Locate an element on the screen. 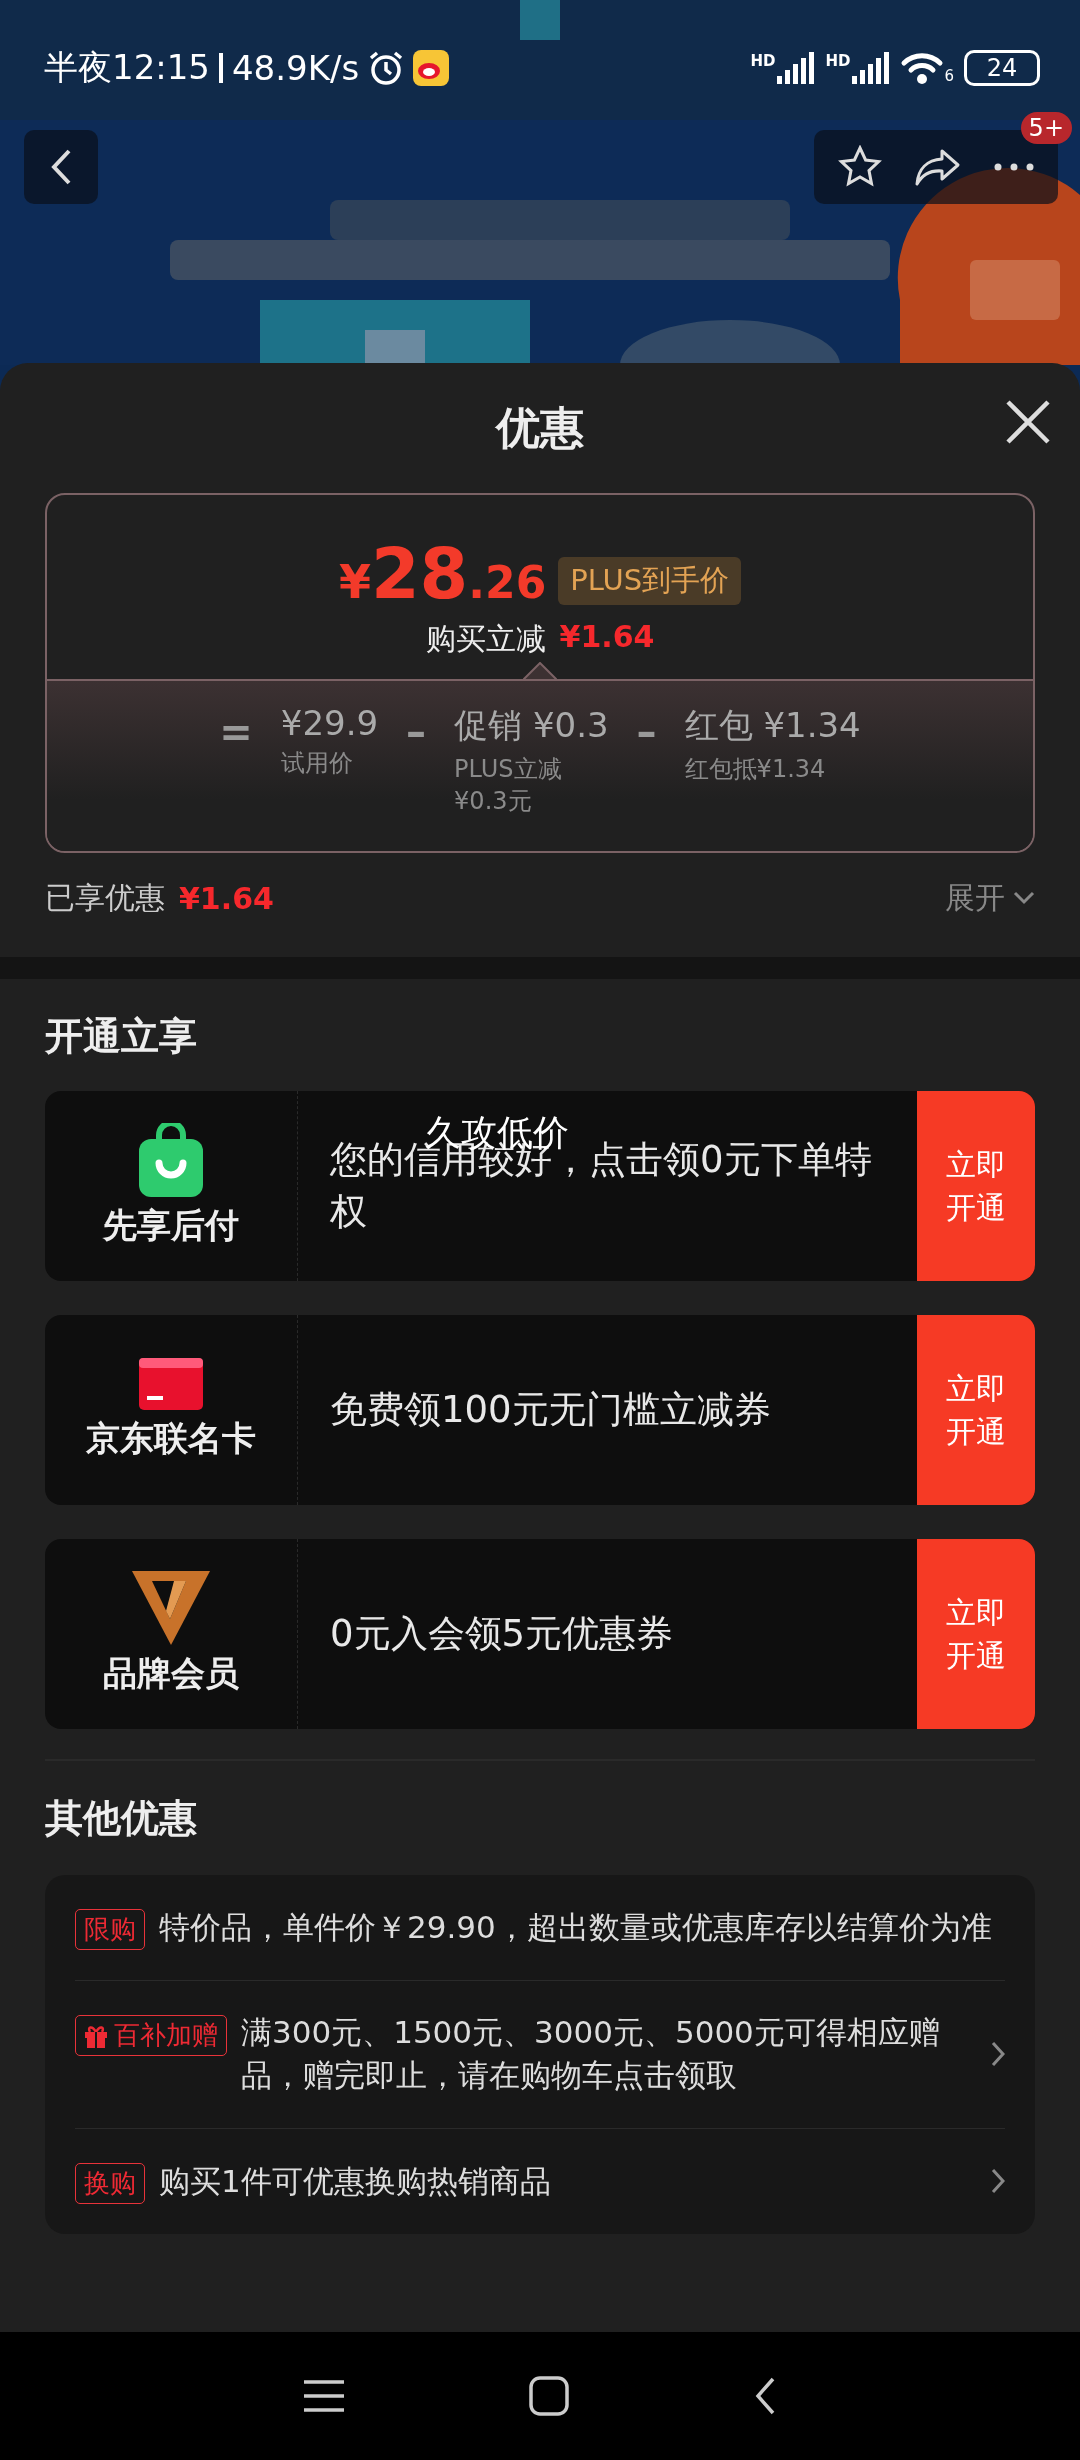 Image resolution: width=1080 pixels, height=2460 pixels. offer-text: 满300元、1500元、3000元、5000元可得相应赠品，赠完即止，请在购物车点击领取 is located at coordinates (591, 2054).